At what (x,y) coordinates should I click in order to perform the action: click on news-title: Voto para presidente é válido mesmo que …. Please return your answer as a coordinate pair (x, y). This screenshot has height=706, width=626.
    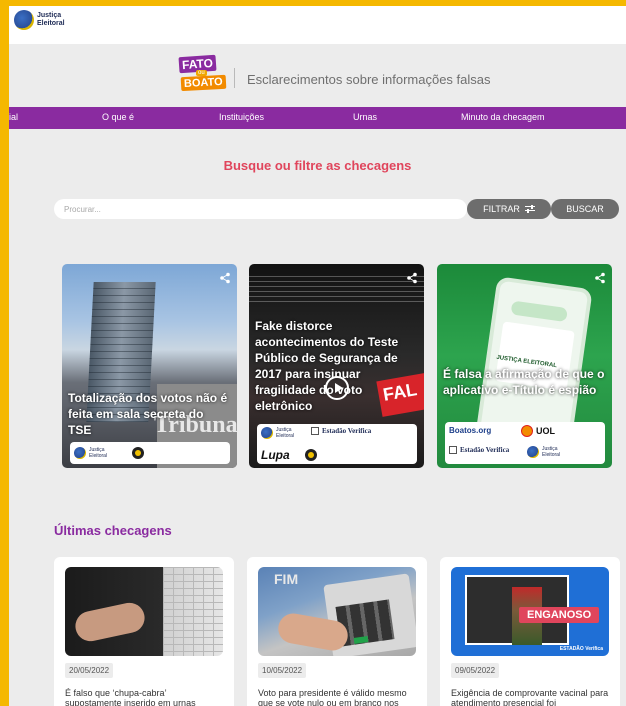
    Looking at the image, I should click on (338, 697).